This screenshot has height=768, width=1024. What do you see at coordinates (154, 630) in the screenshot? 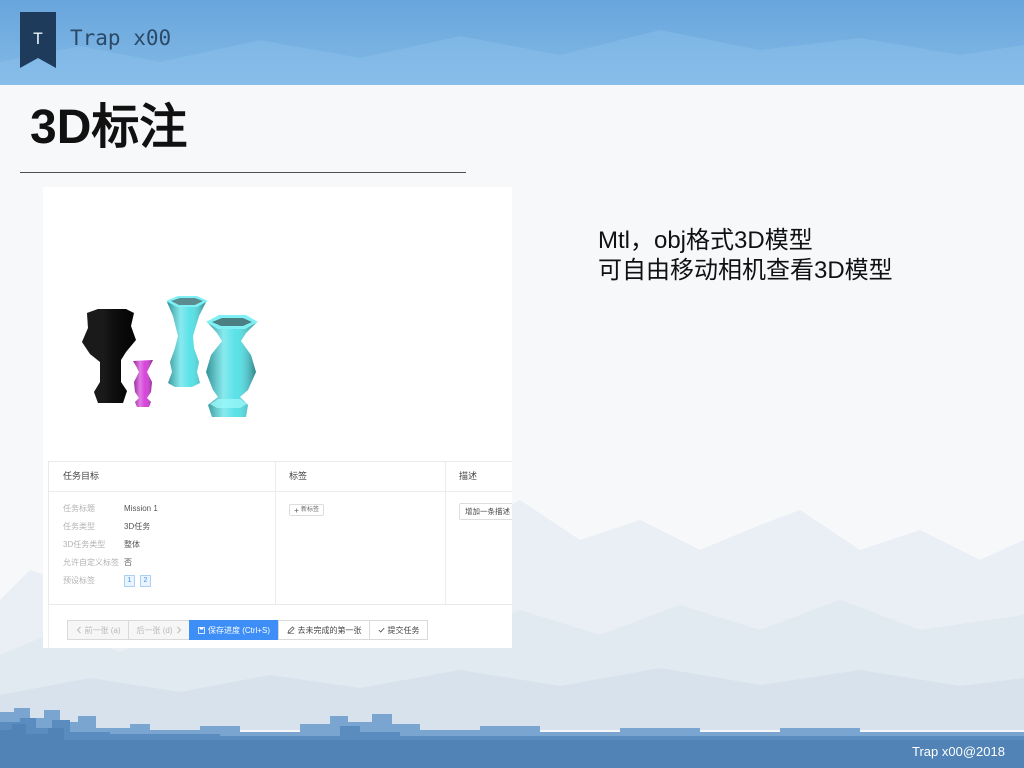
I see `next-button-label: 后一张 (d)` at bounding box center [154, 630].